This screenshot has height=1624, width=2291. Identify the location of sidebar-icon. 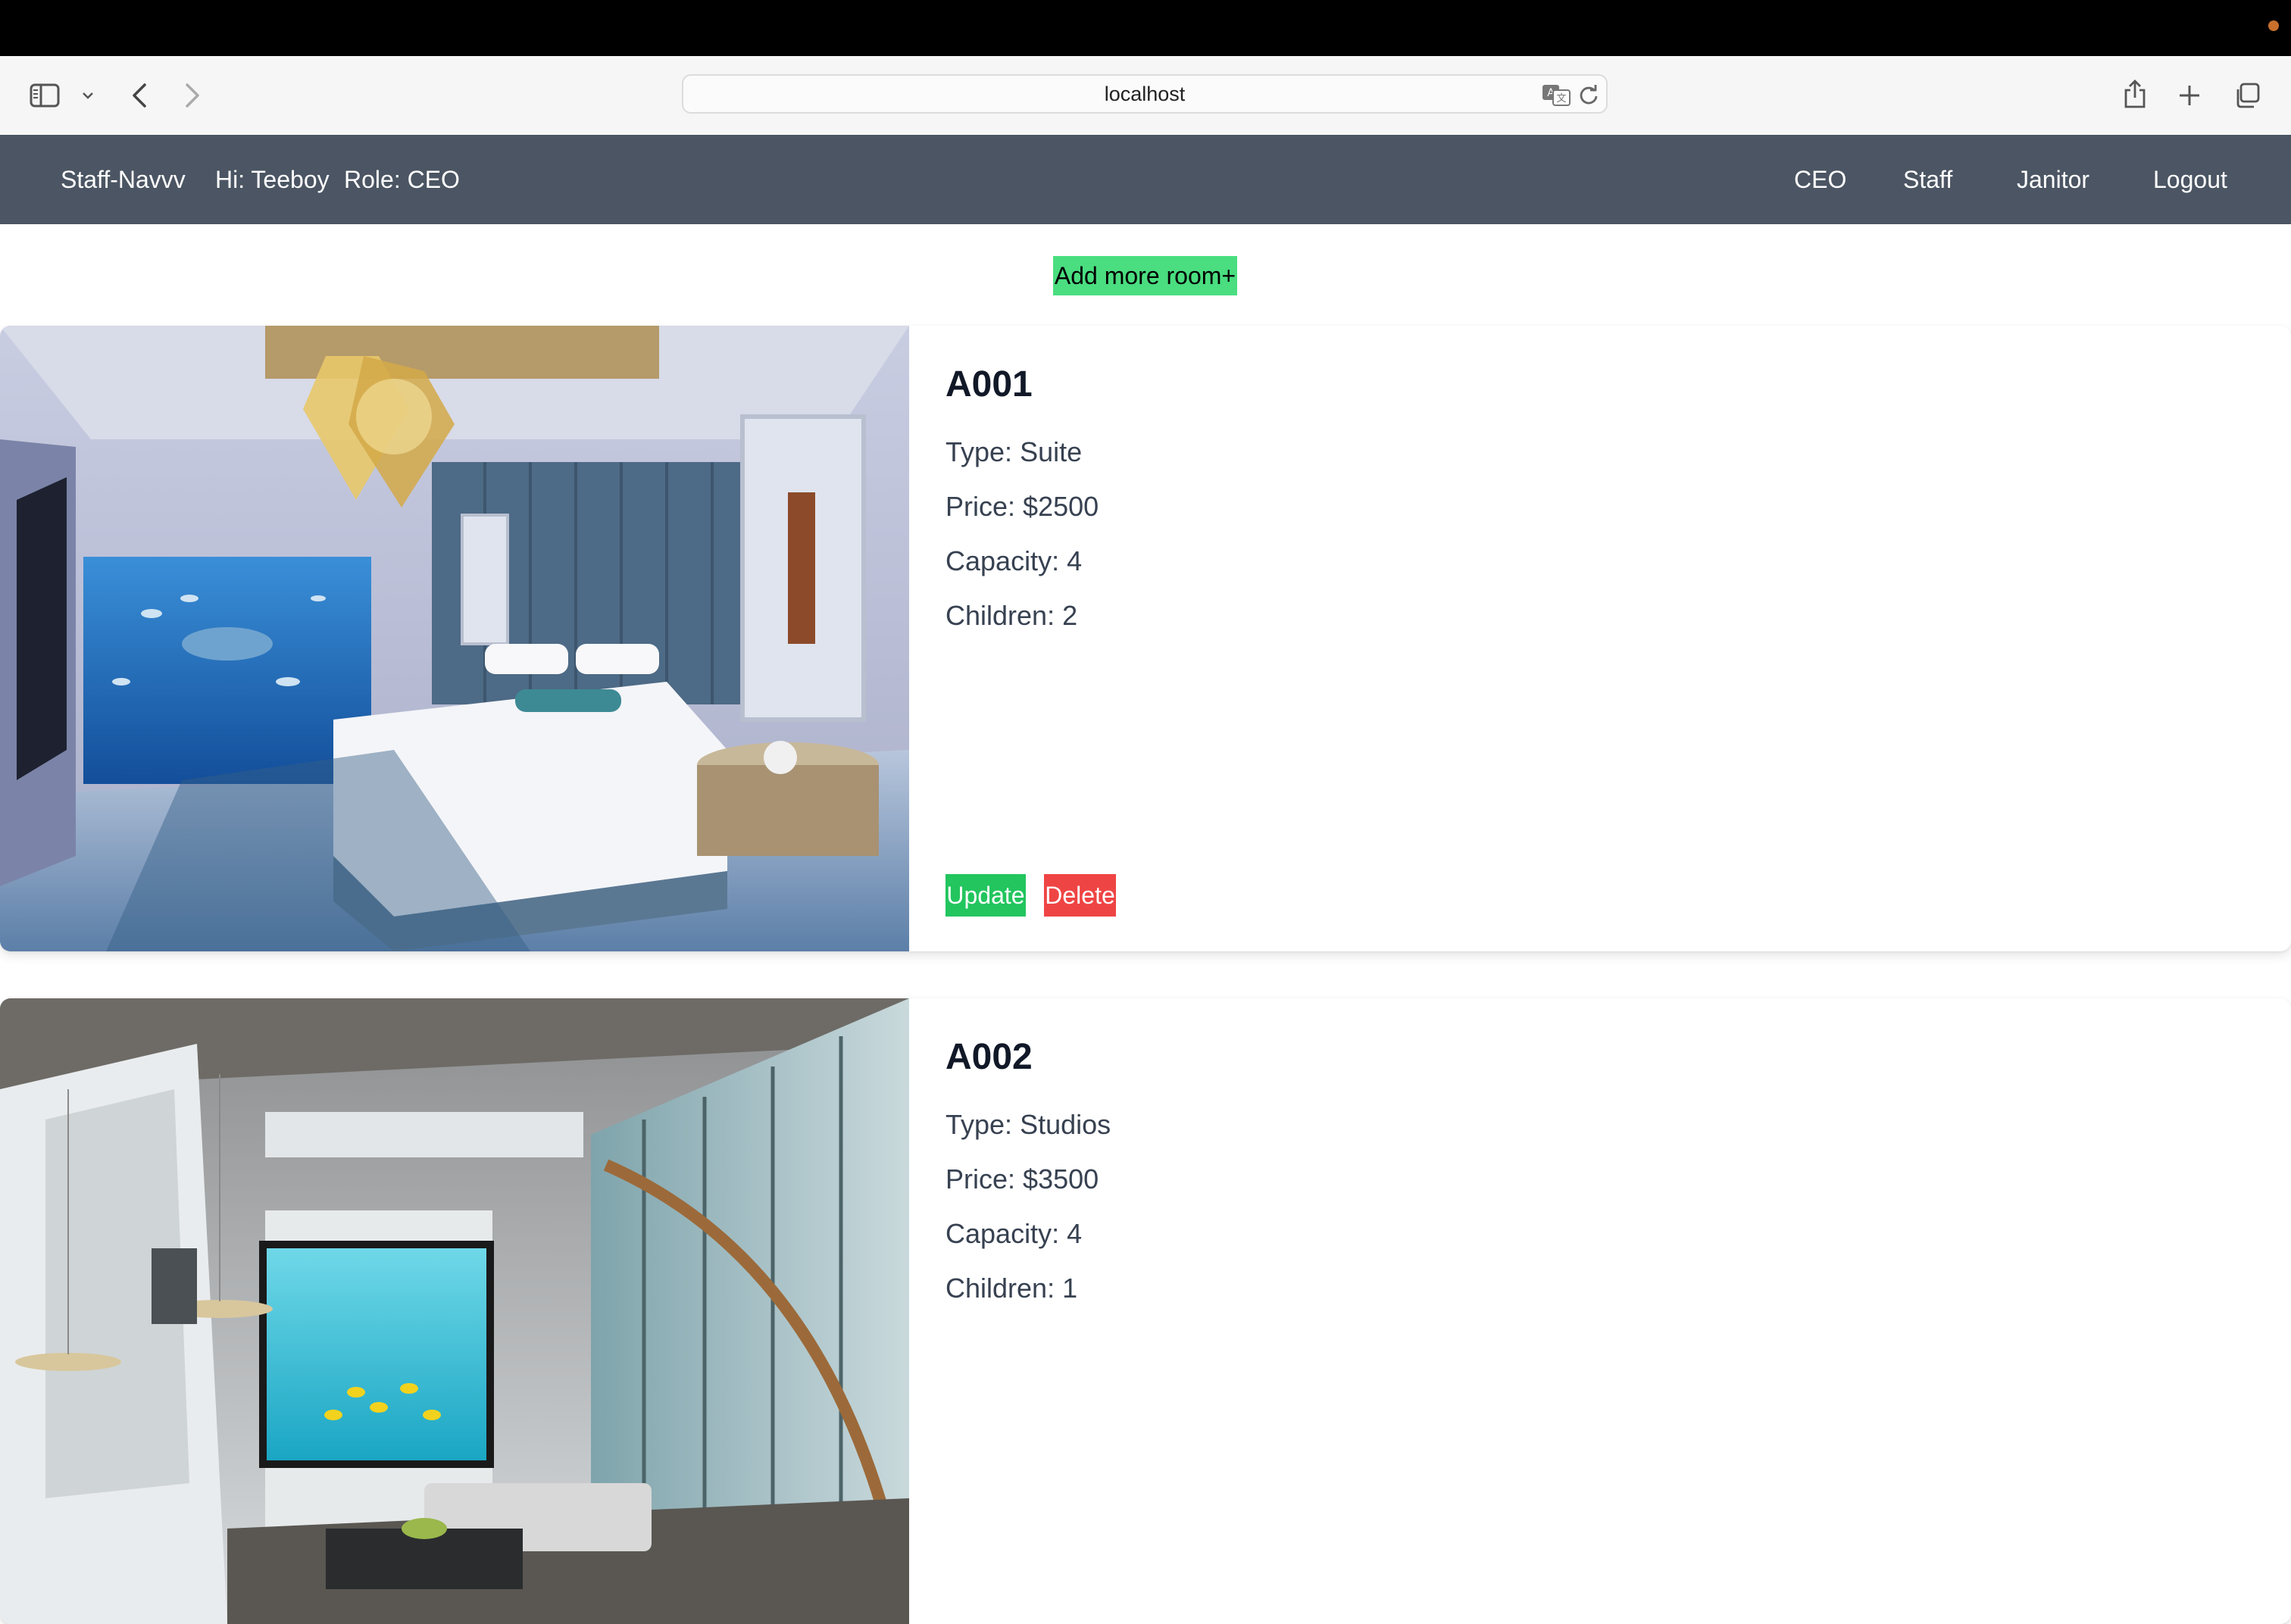
(44, 95).